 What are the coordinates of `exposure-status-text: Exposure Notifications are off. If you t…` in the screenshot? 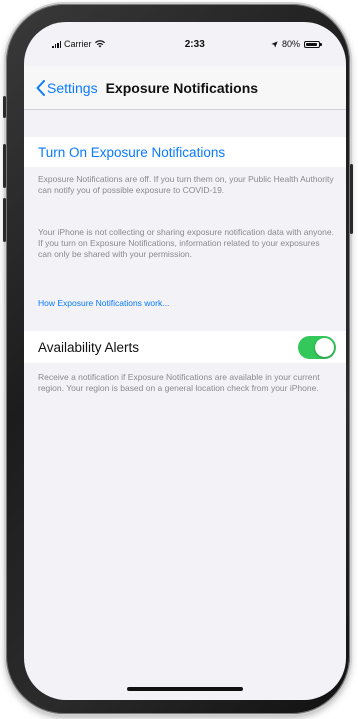 It's located at (186, 184).